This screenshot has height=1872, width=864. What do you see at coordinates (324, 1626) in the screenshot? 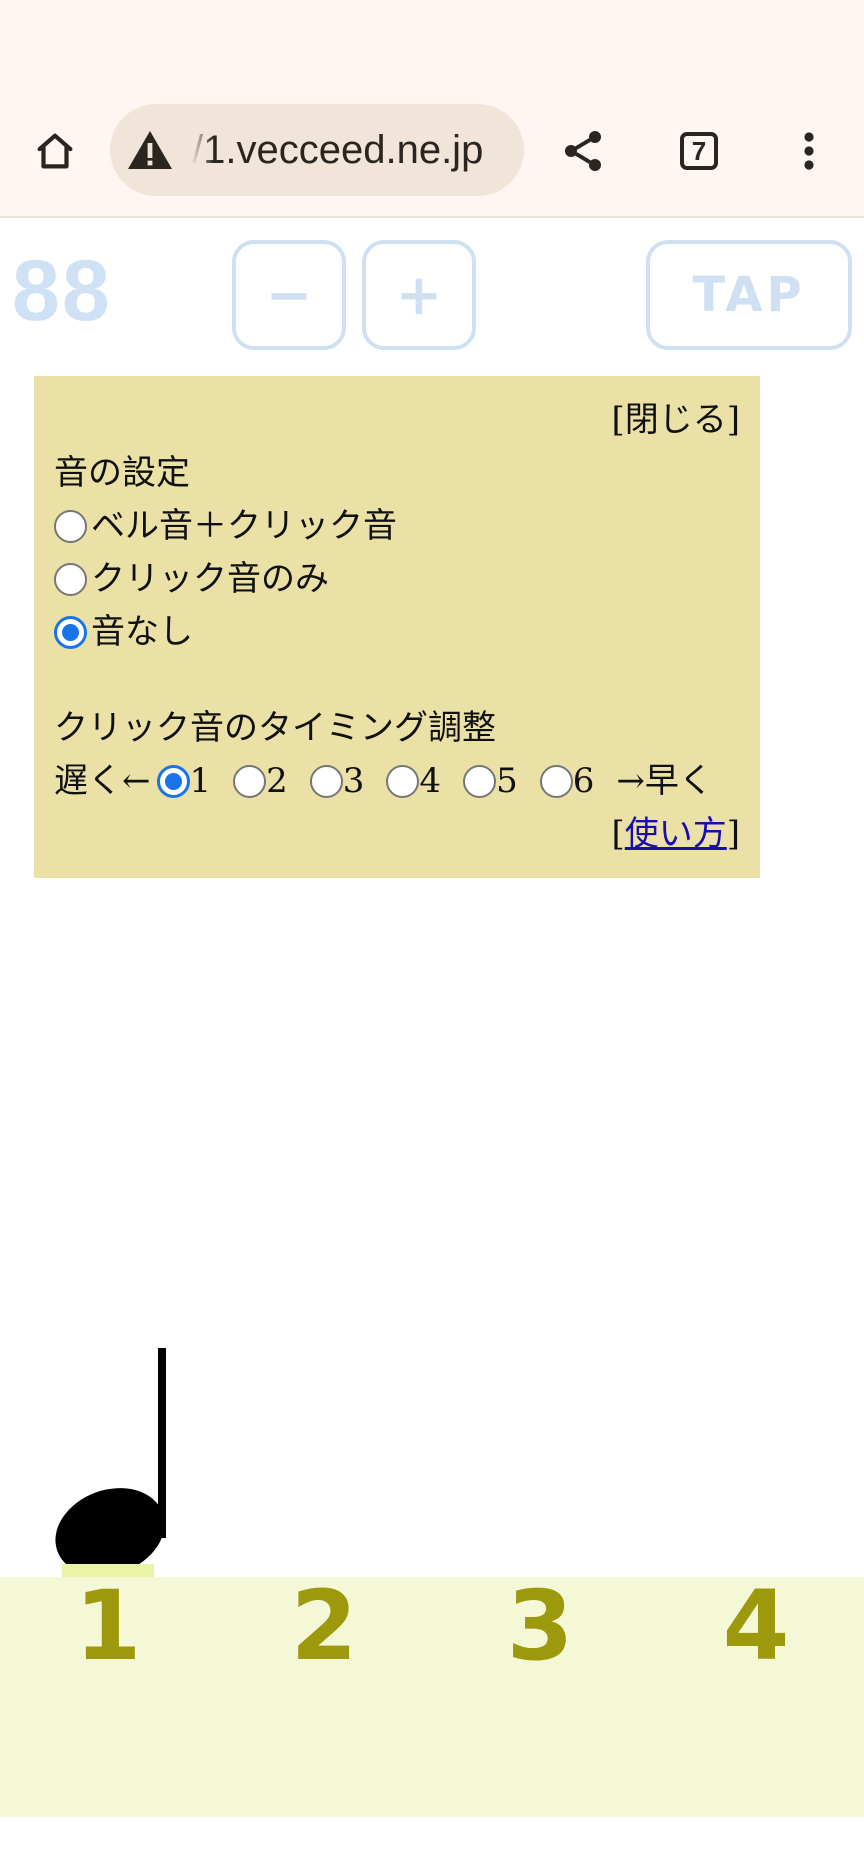
I see `beat-2: 2` at bounding box center [324, 1626].